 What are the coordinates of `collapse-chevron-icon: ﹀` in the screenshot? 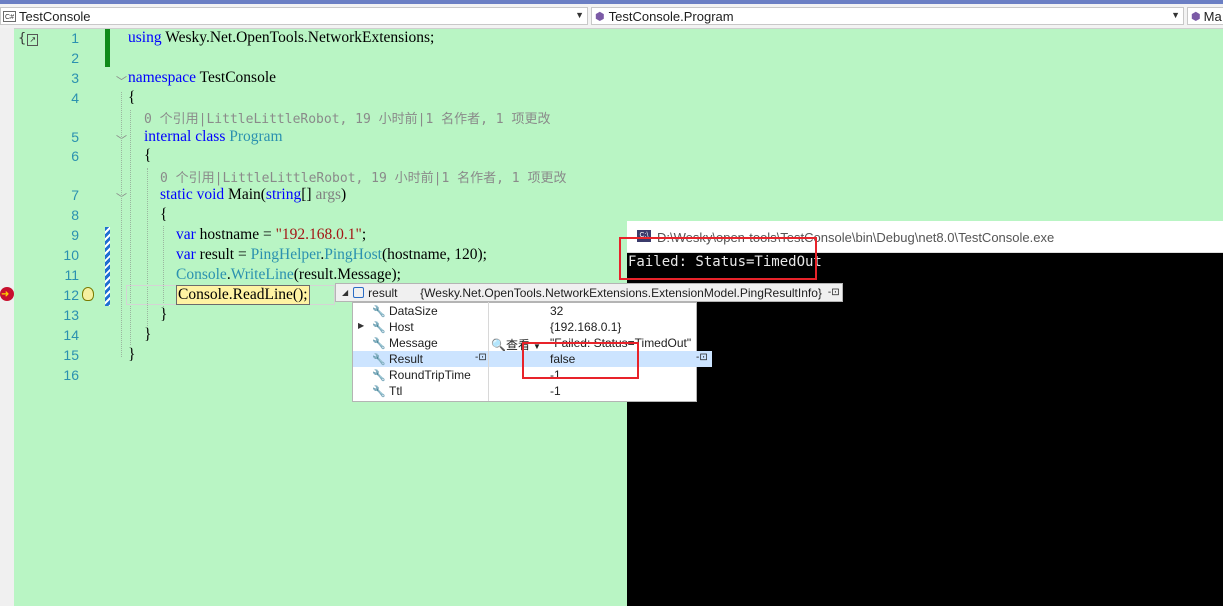 It's located at (121, 81).